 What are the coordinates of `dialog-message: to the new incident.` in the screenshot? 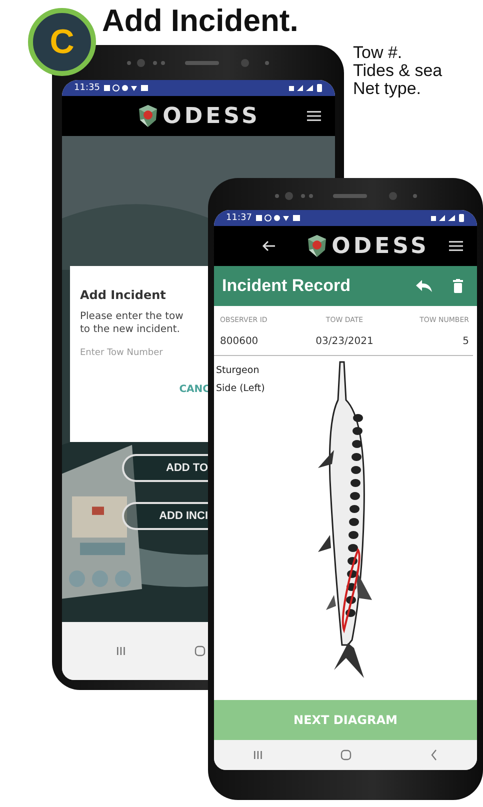 It's located at (130, 329).